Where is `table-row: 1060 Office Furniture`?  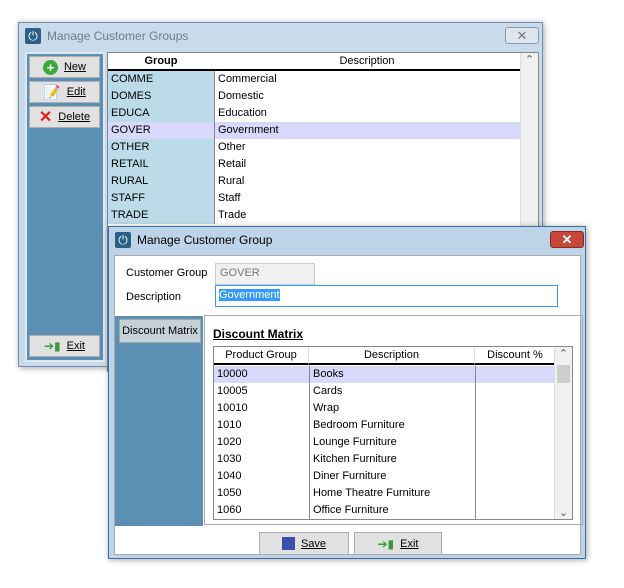
table-row: 1060 Office Furniture is located at coordinates (384, 510).